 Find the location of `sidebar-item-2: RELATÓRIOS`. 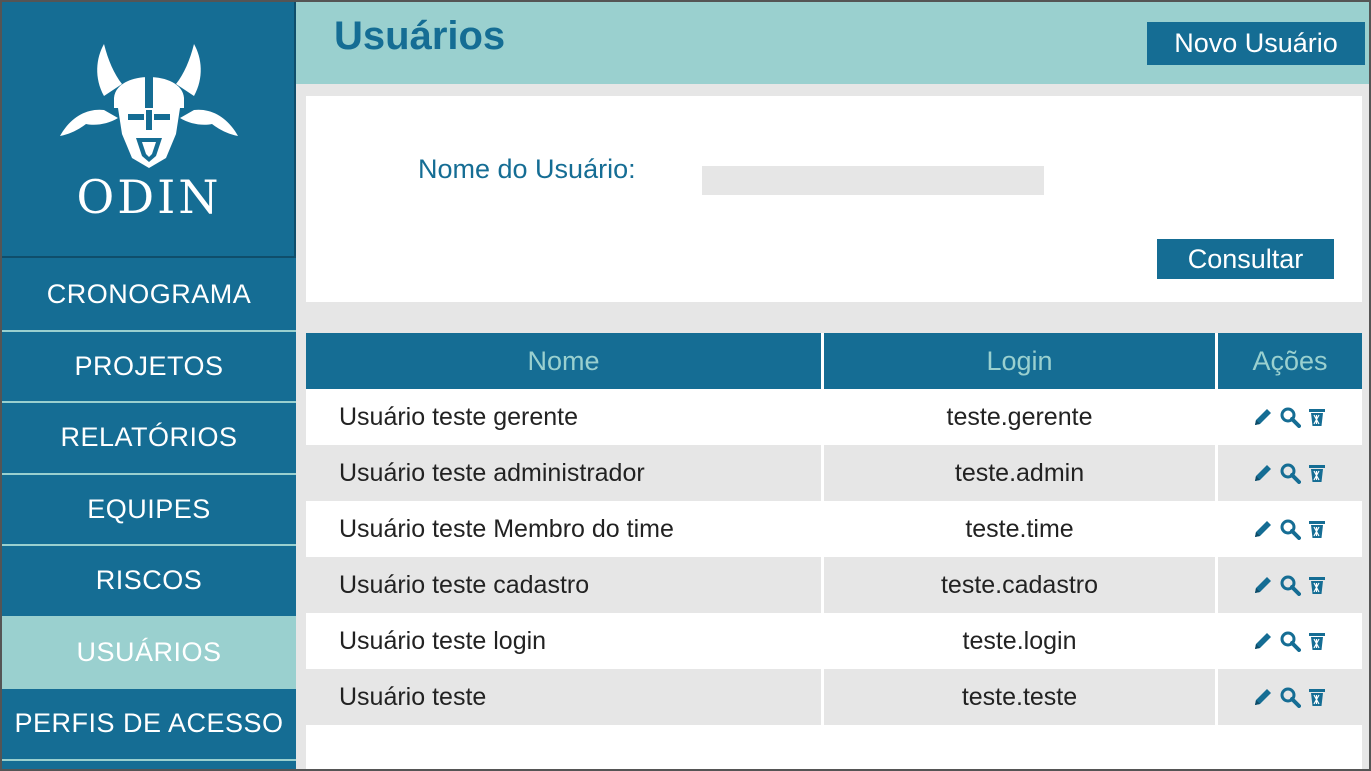

sidebar-item-2: RELATÓRIOS is located at coordinates (149, 439).